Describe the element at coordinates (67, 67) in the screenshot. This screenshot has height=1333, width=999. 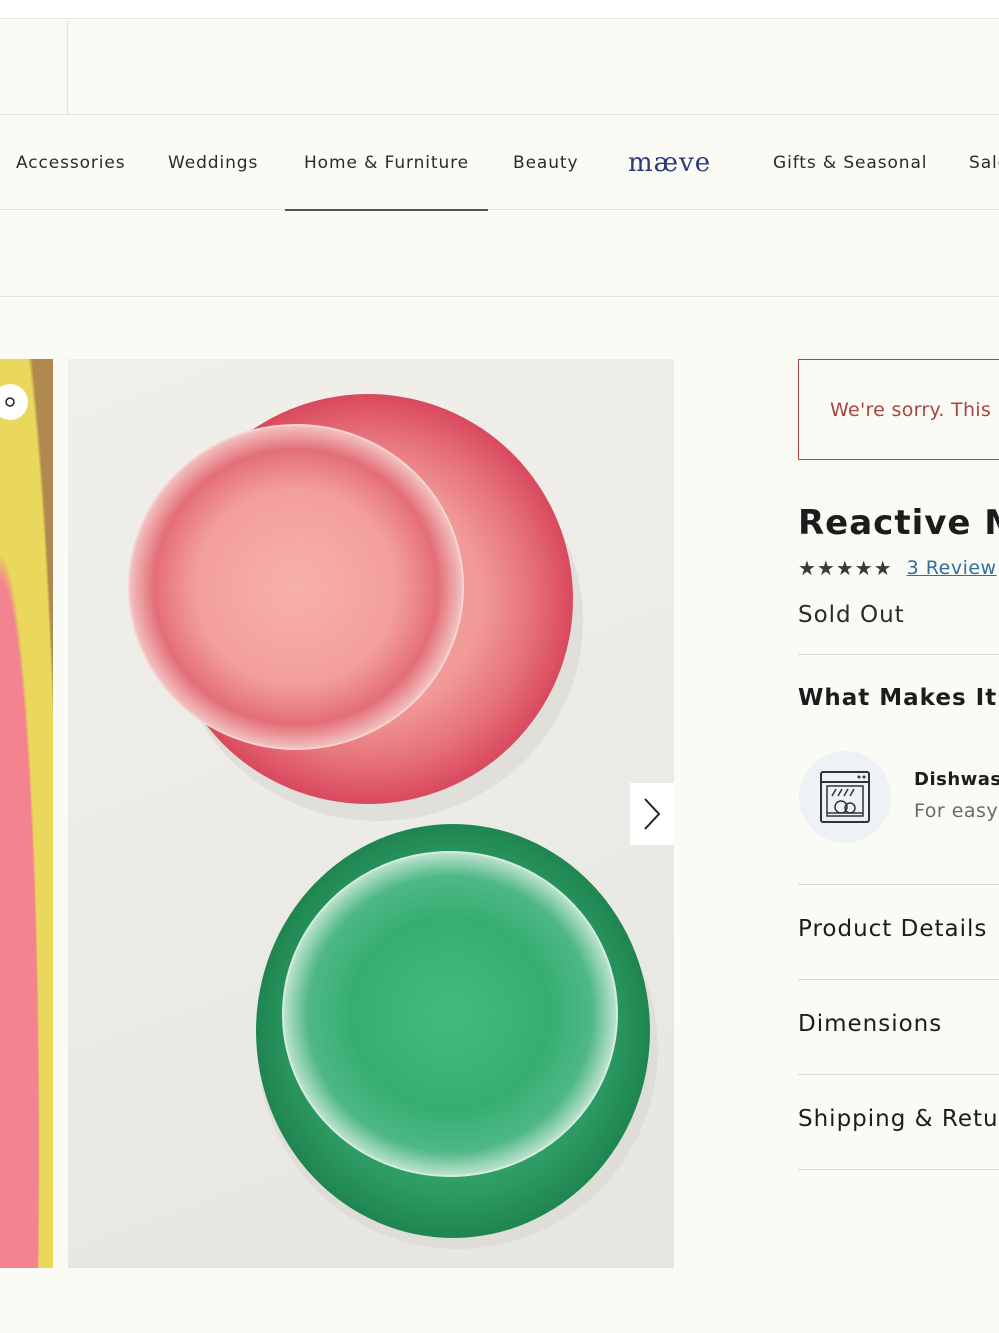
I see `header-divider` at that location.